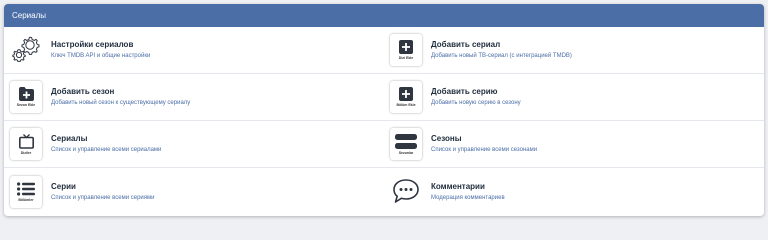 This screenshot has height=240, width=768. I want to click on icon-caption: Sezonlar, so click(406, 152).